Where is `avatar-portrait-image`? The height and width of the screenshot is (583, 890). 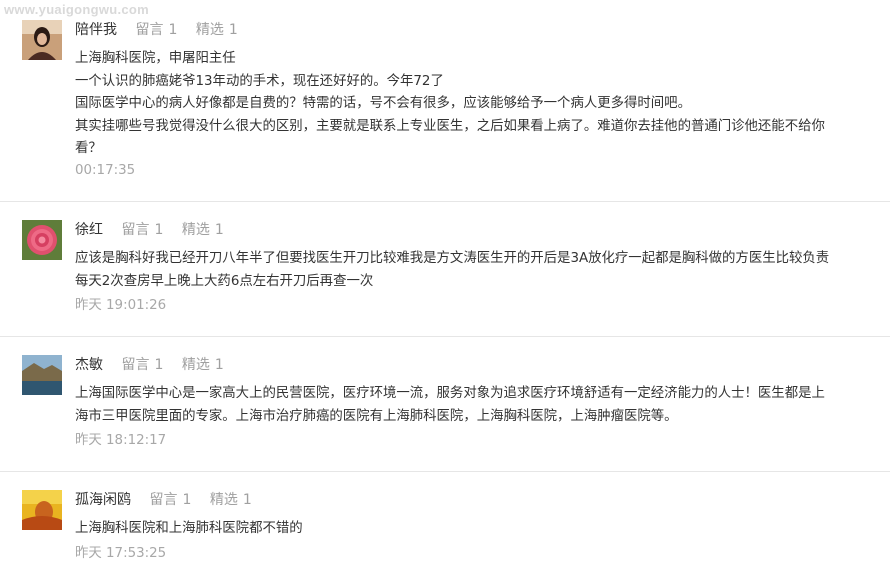
avatar-portrait-image is located at coordinates (42, 40).